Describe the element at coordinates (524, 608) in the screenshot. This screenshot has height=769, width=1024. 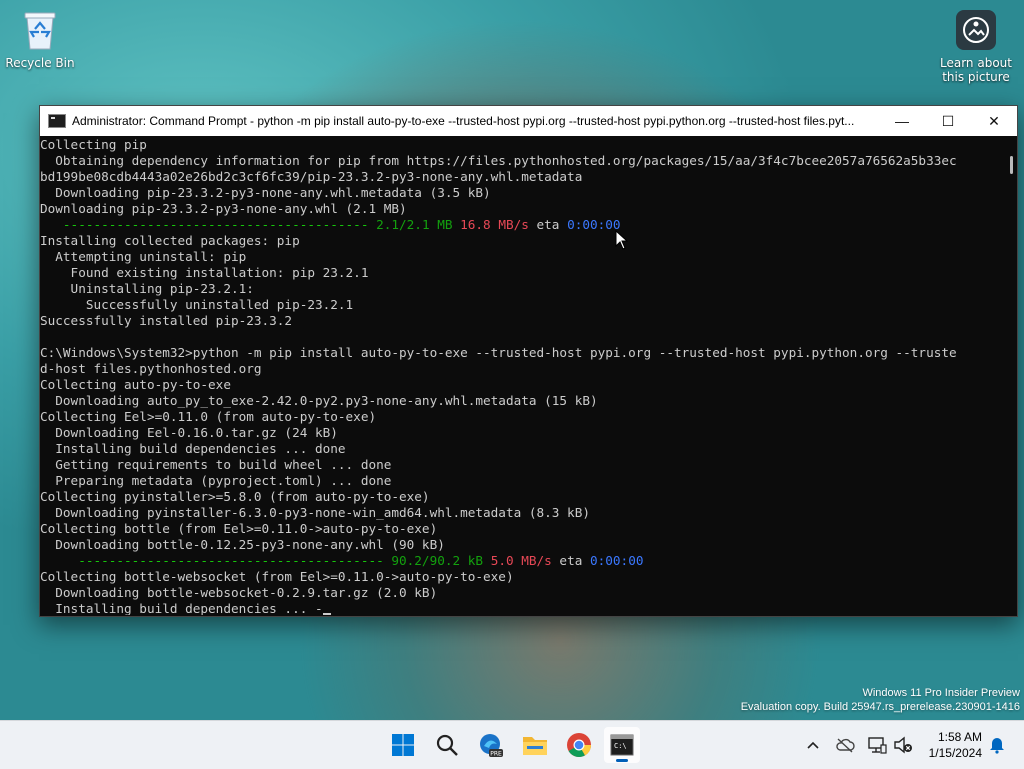
I see `console-line: Installing build dependencies ... -` at that location.